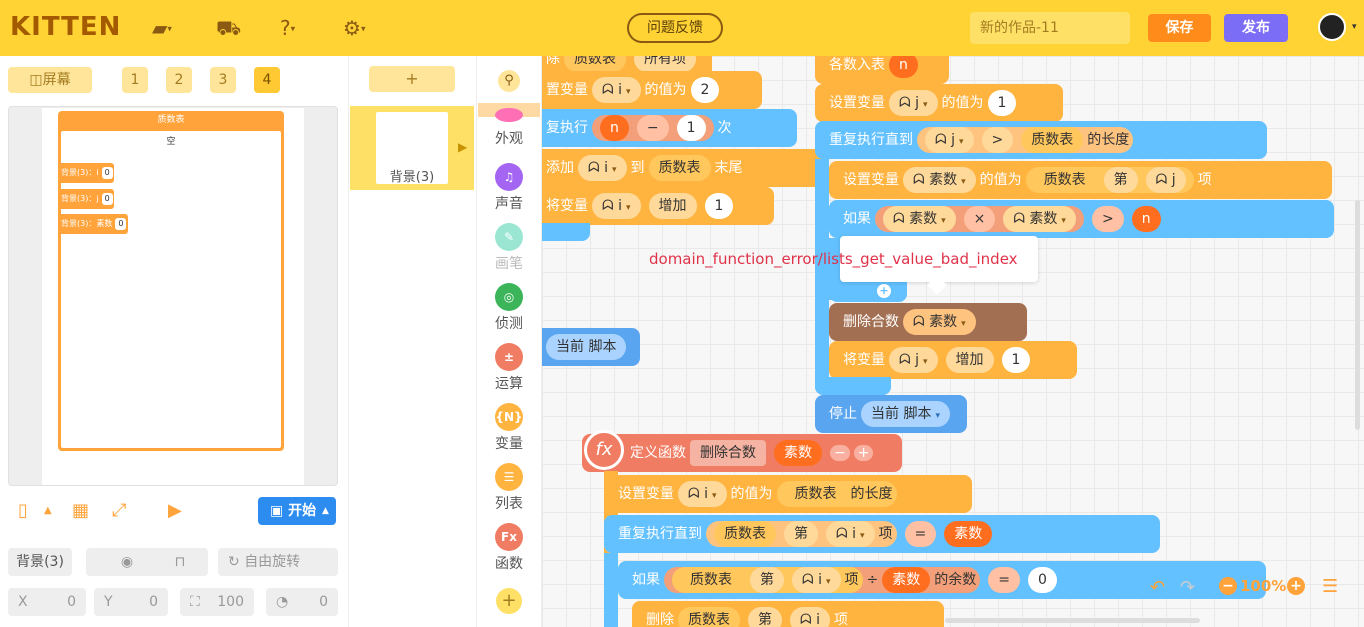  What do you see at coordinates (509, 308) in the screenshot?
I see `category-sensing: ◎ 侦测` at bounding box center [509, 308].